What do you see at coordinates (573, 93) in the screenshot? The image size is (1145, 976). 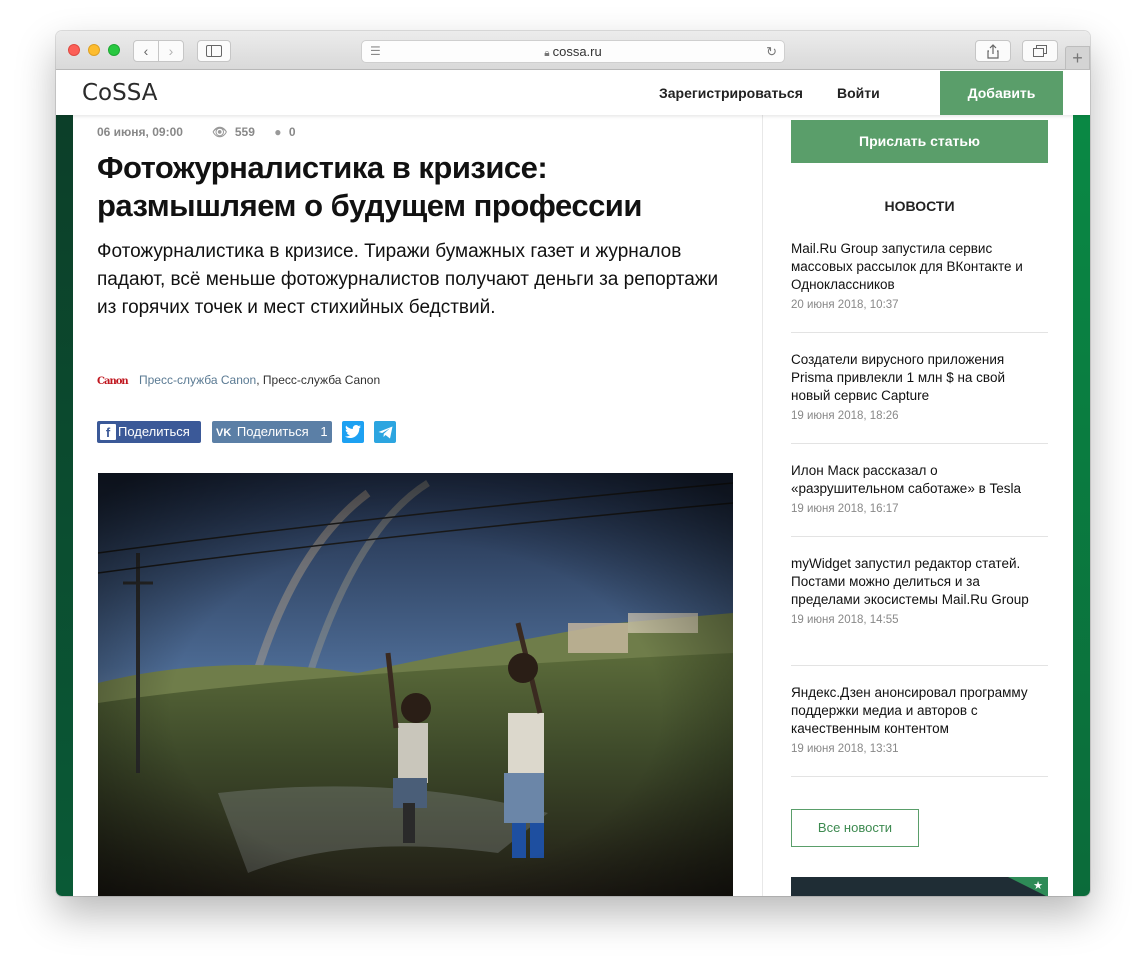 I see `site-header: CoSSA Зарегистрироваться Войти Добавить` at bounding box center [573, 93].